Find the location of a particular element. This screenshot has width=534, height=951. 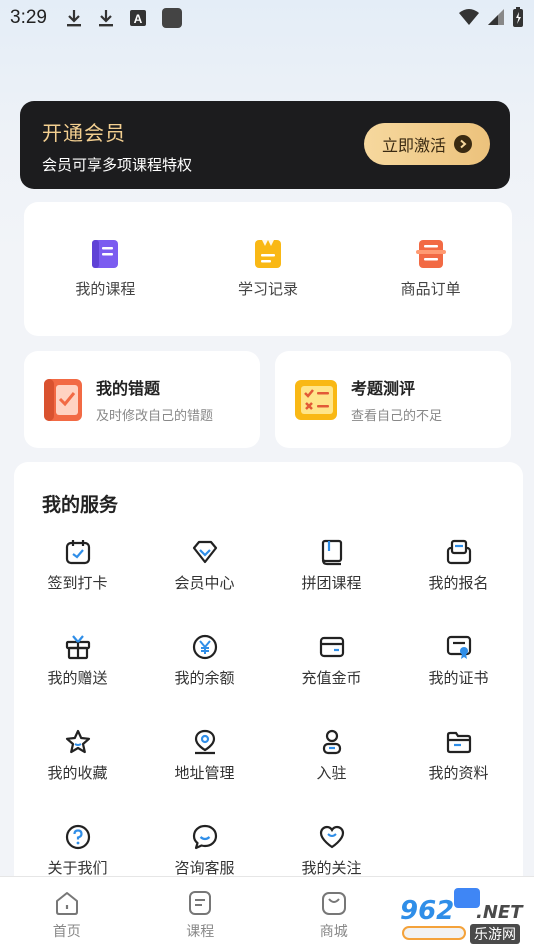

service-label: 我的报名 is located at coordinates (458, 583).